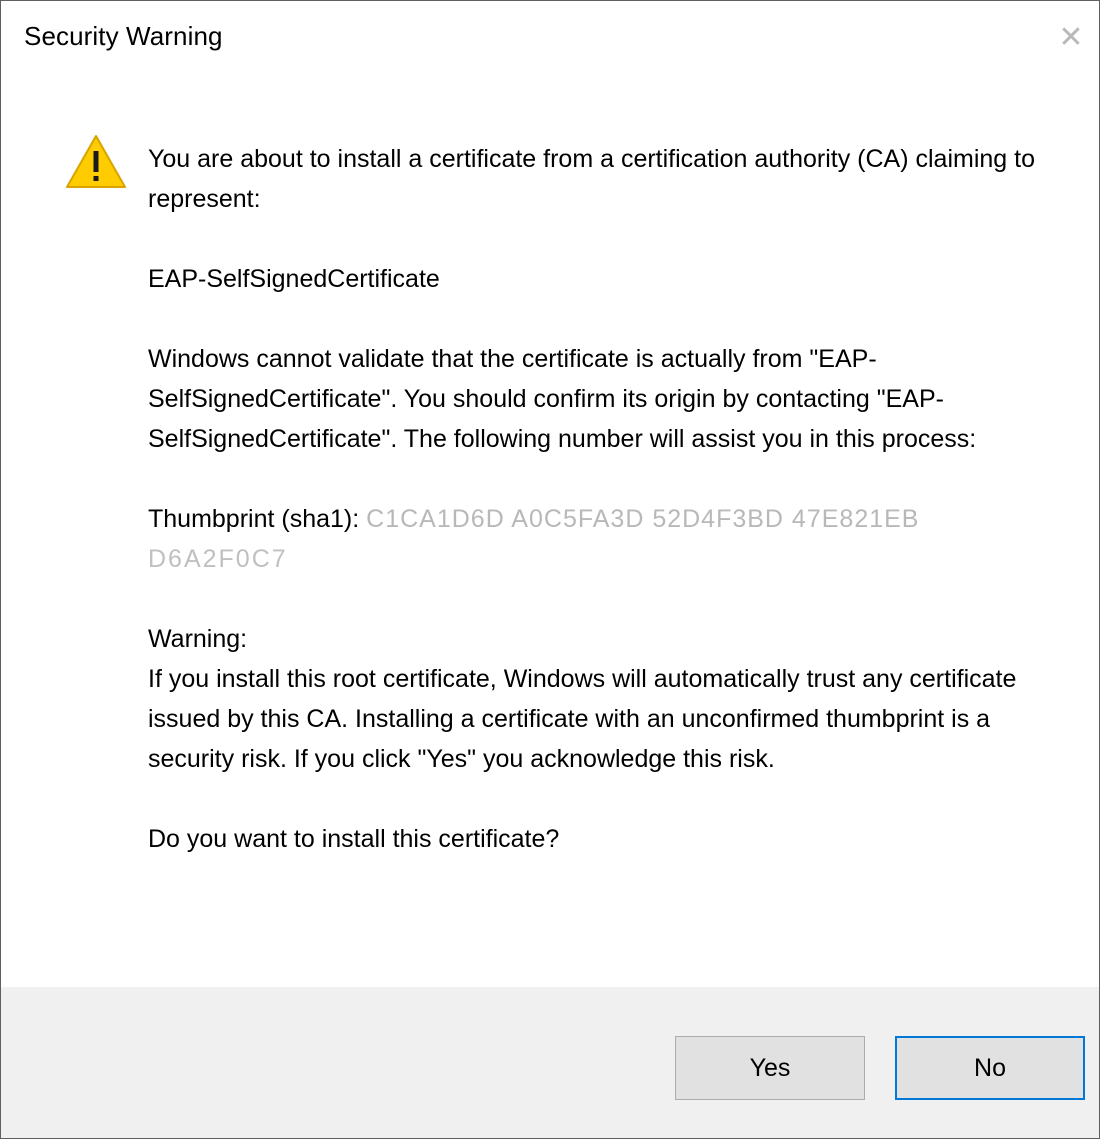 The image size is (1100, 1139). Describe the element at coordinates (294, 279) in the screenshot. I see `ca-name: EAP-SelfSignedCertificate` at that location.